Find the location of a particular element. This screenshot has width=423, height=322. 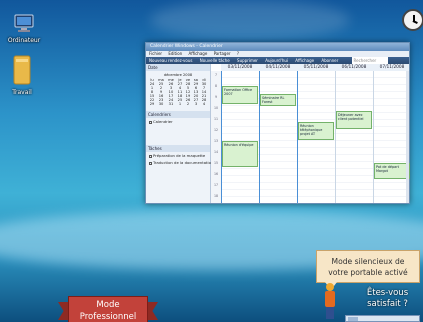

hour-label: 13 is located at coordinates (216, 141).